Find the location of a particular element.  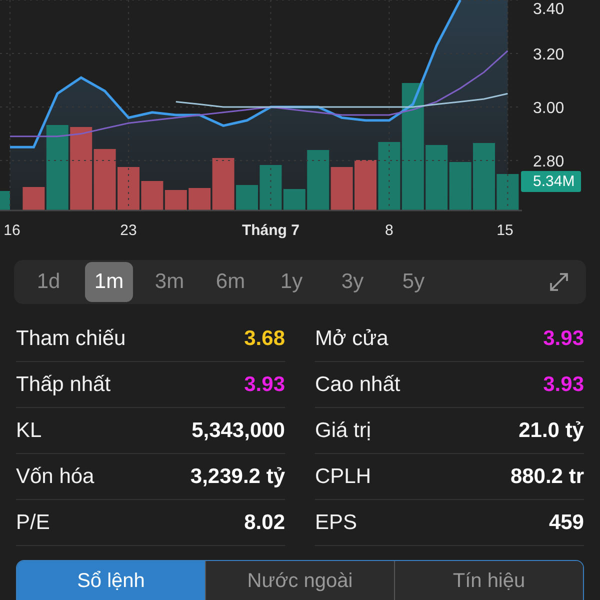

y-axis-label: 3.00 is located at coordinates (548, 108).